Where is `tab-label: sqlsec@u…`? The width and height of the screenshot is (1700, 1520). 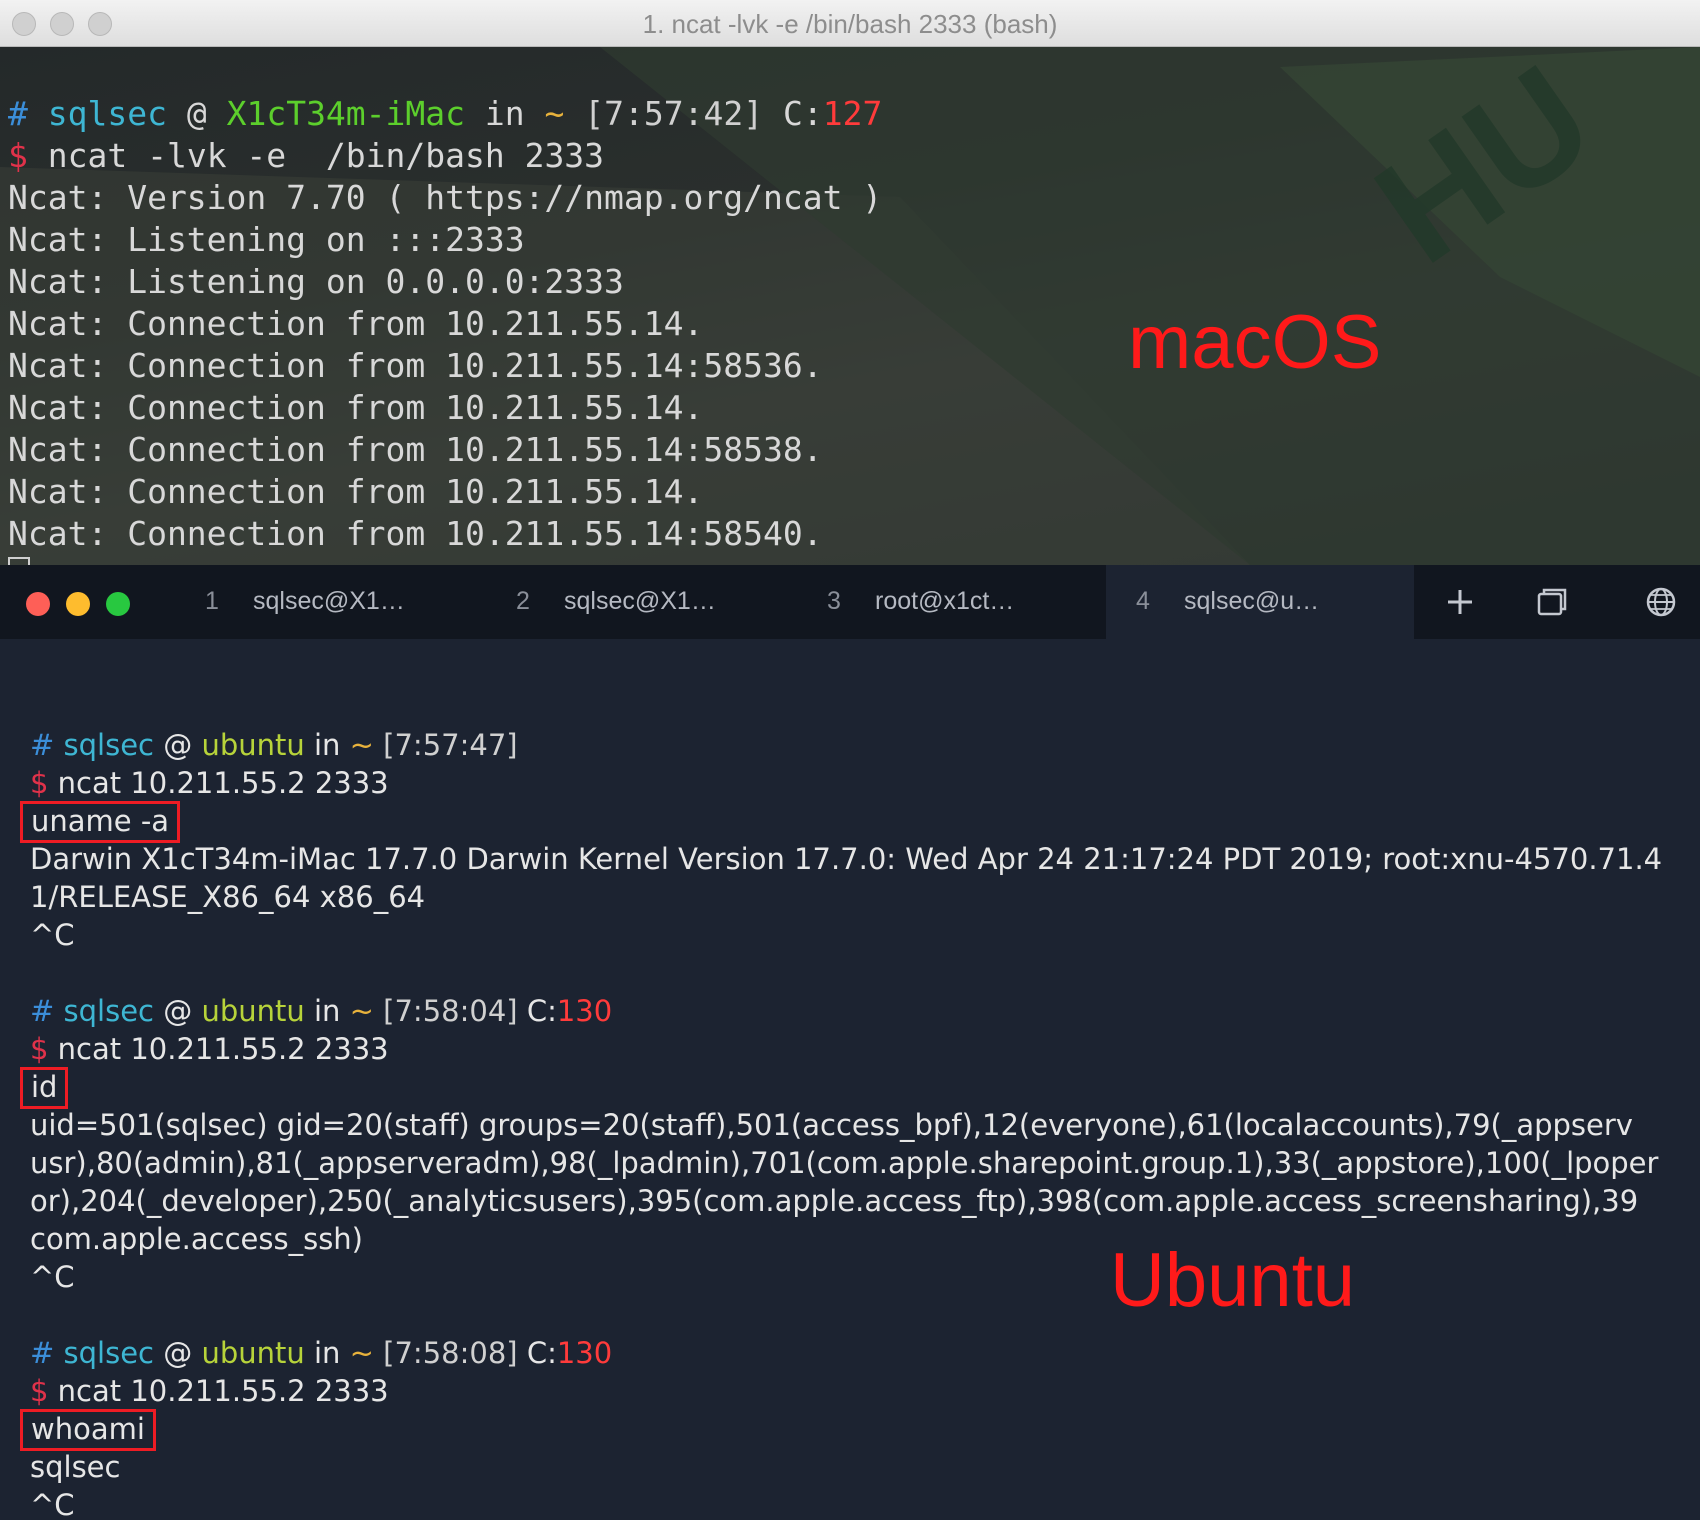 tab-label: sqlsec@u… is located at coordinates (1252, 601).